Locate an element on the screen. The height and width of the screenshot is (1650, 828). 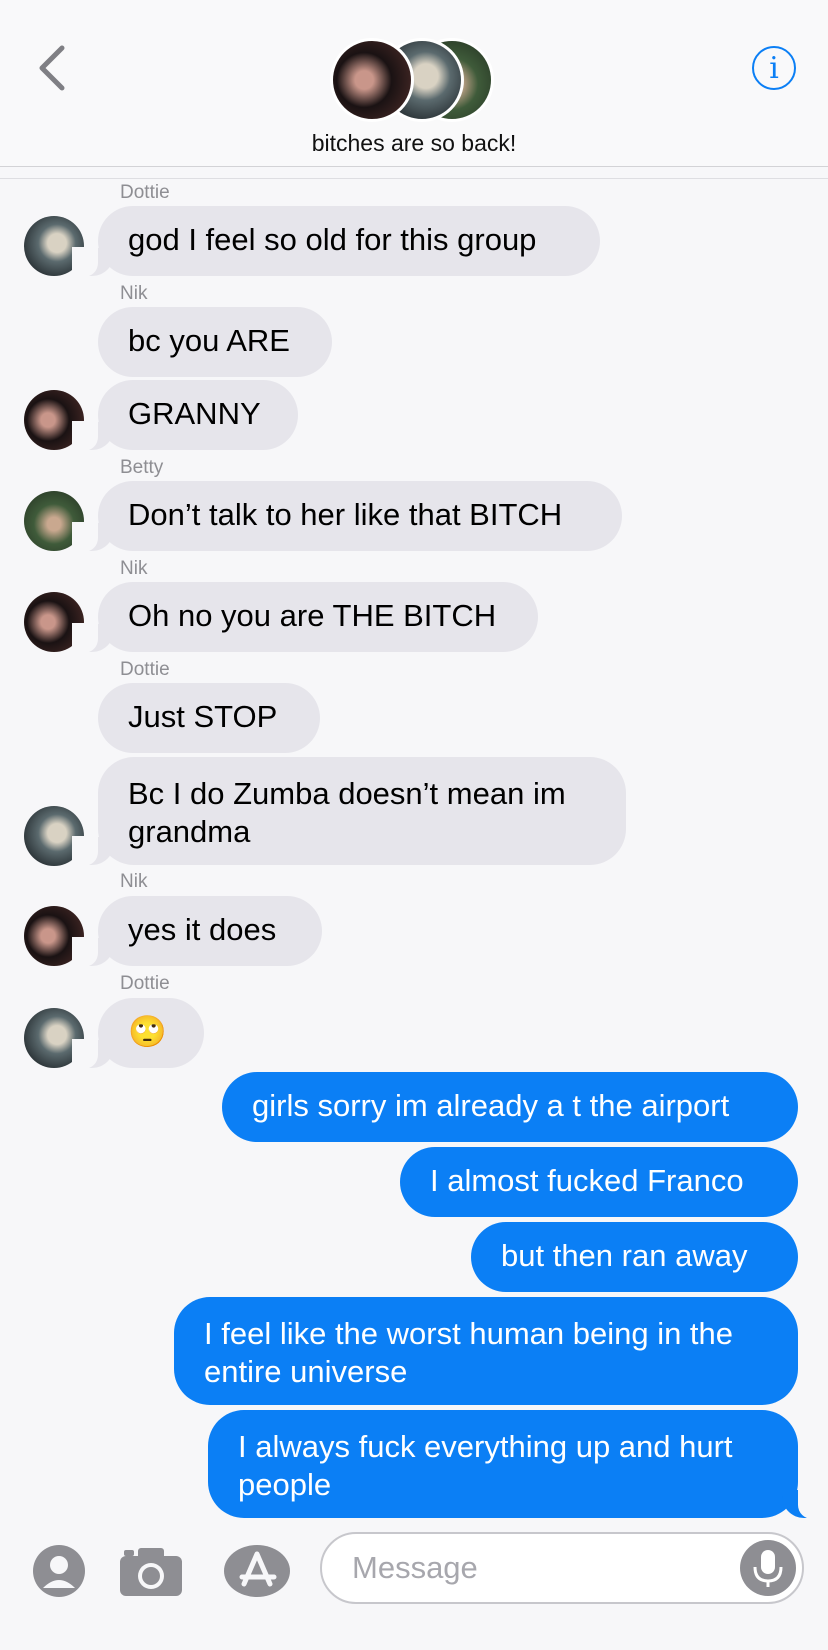
message-text: Oh no you are THE BITCH is located at coordinates (312, 615).